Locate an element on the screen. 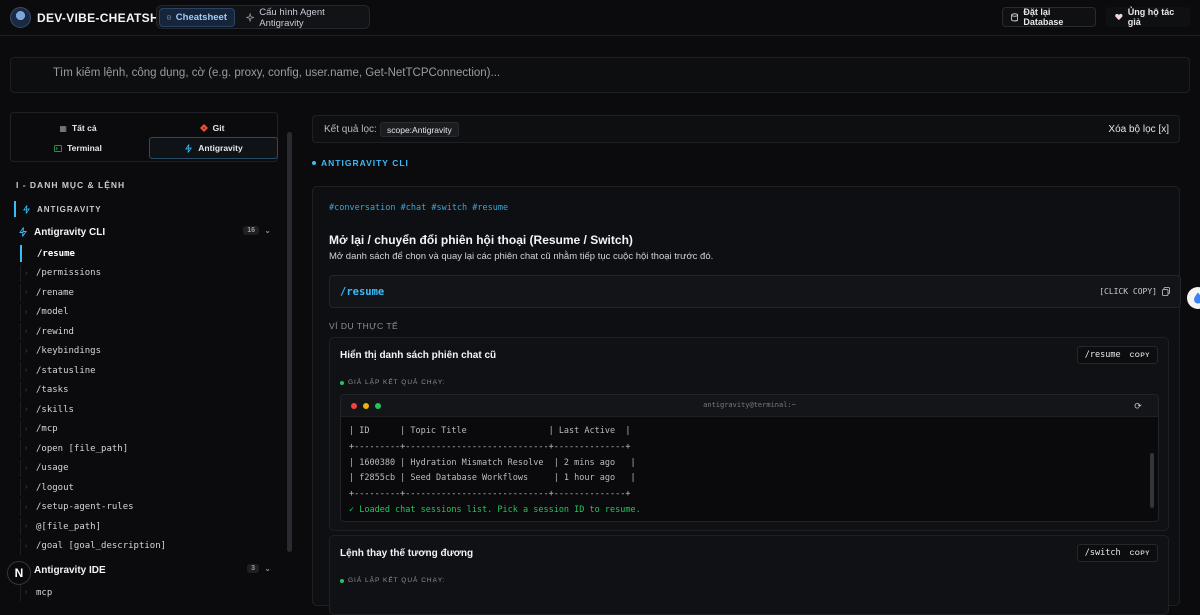  brand-logo-icon is located at coordinates (20, 17).